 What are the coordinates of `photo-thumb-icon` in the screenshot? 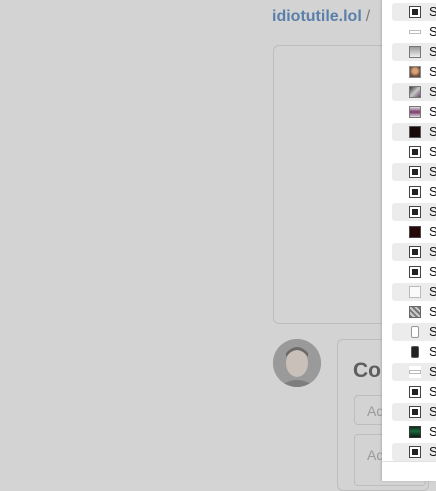 It's located at (415, 92).